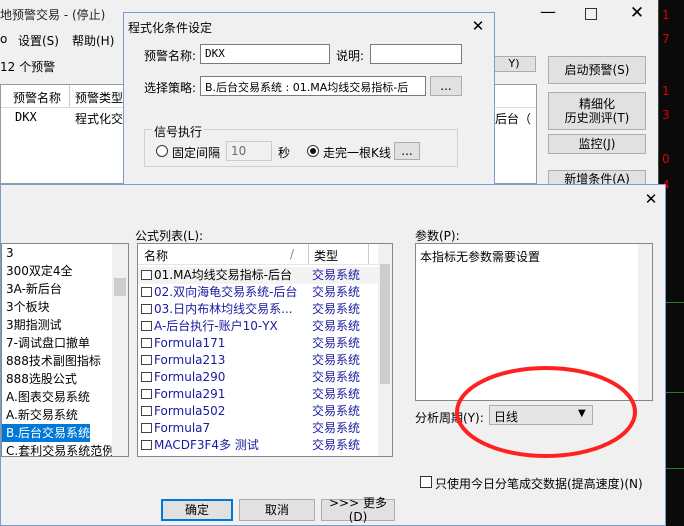 The image size is (684, 526). What do you see at coordinates (258, 428) in the screenshot?
I see `formula-row: Formula7 交易系统` at bounding box center [258, 428].